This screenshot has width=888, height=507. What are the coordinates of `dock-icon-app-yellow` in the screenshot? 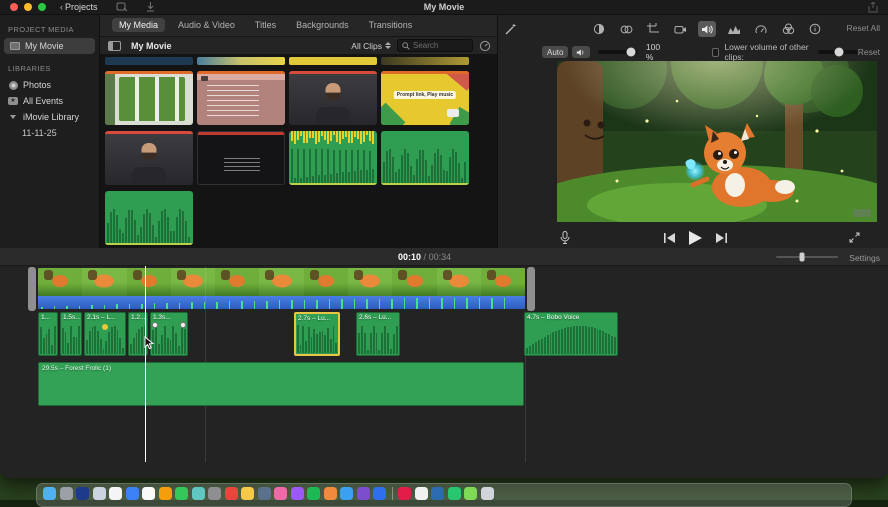 It's located at (247, 493).